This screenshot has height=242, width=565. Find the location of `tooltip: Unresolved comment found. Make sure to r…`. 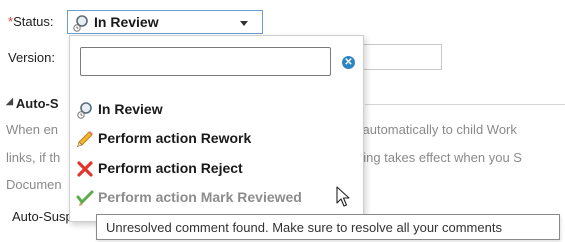

tooltip: Unresolved comment found. Make sure to r… is located at coordinates (328, 227).